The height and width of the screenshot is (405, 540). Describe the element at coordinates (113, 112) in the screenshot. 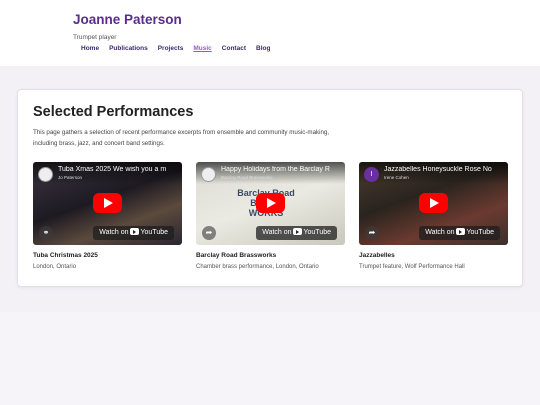

I see `section-title: Selected Performances` at that location.